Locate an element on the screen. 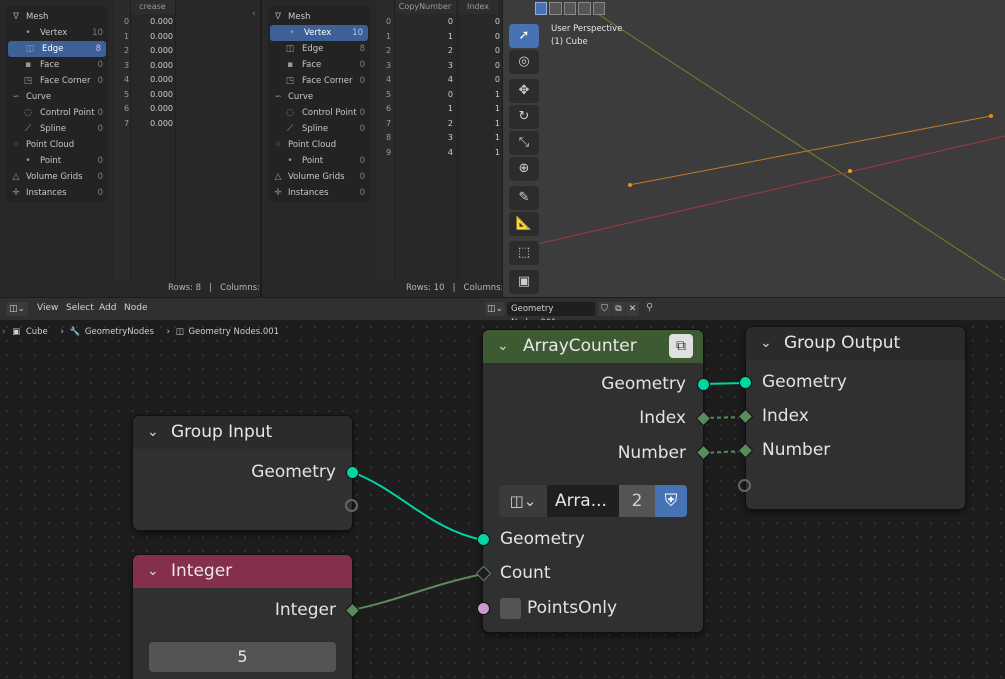  row-index: 1 is located at coordinates (127, 36).